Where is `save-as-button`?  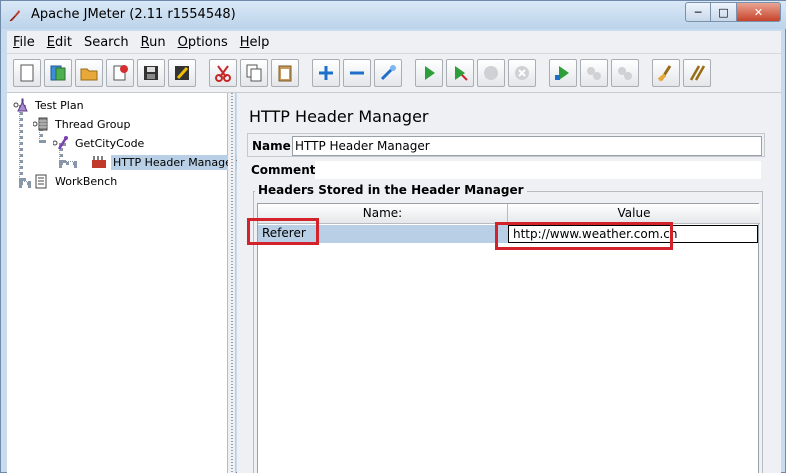 save-as-button is located at coordinates (182, 73).